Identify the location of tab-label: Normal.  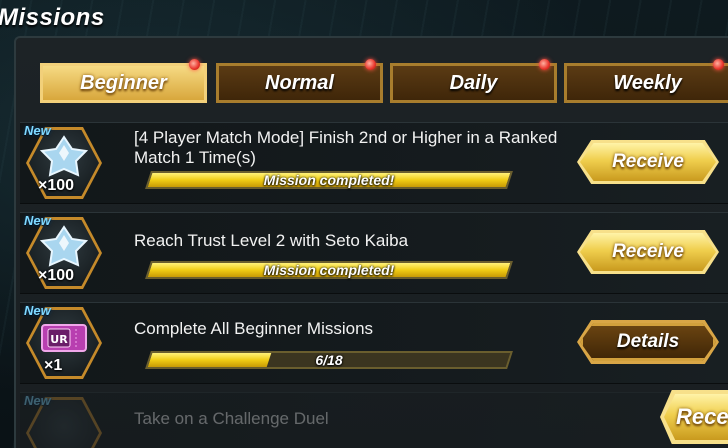
(299, 82).